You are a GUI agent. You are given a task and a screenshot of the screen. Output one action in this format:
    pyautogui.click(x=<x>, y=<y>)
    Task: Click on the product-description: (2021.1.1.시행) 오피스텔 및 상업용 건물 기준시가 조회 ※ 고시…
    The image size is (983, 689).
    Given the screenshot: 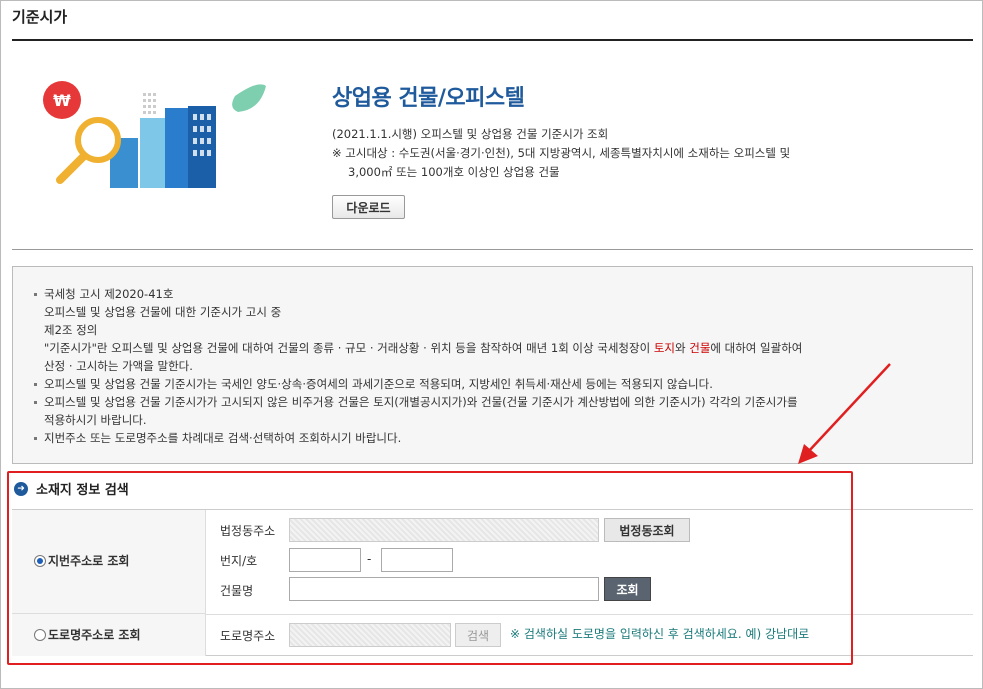 What is the action you would take?
    pyautogui.click(x=561, y=153)
    